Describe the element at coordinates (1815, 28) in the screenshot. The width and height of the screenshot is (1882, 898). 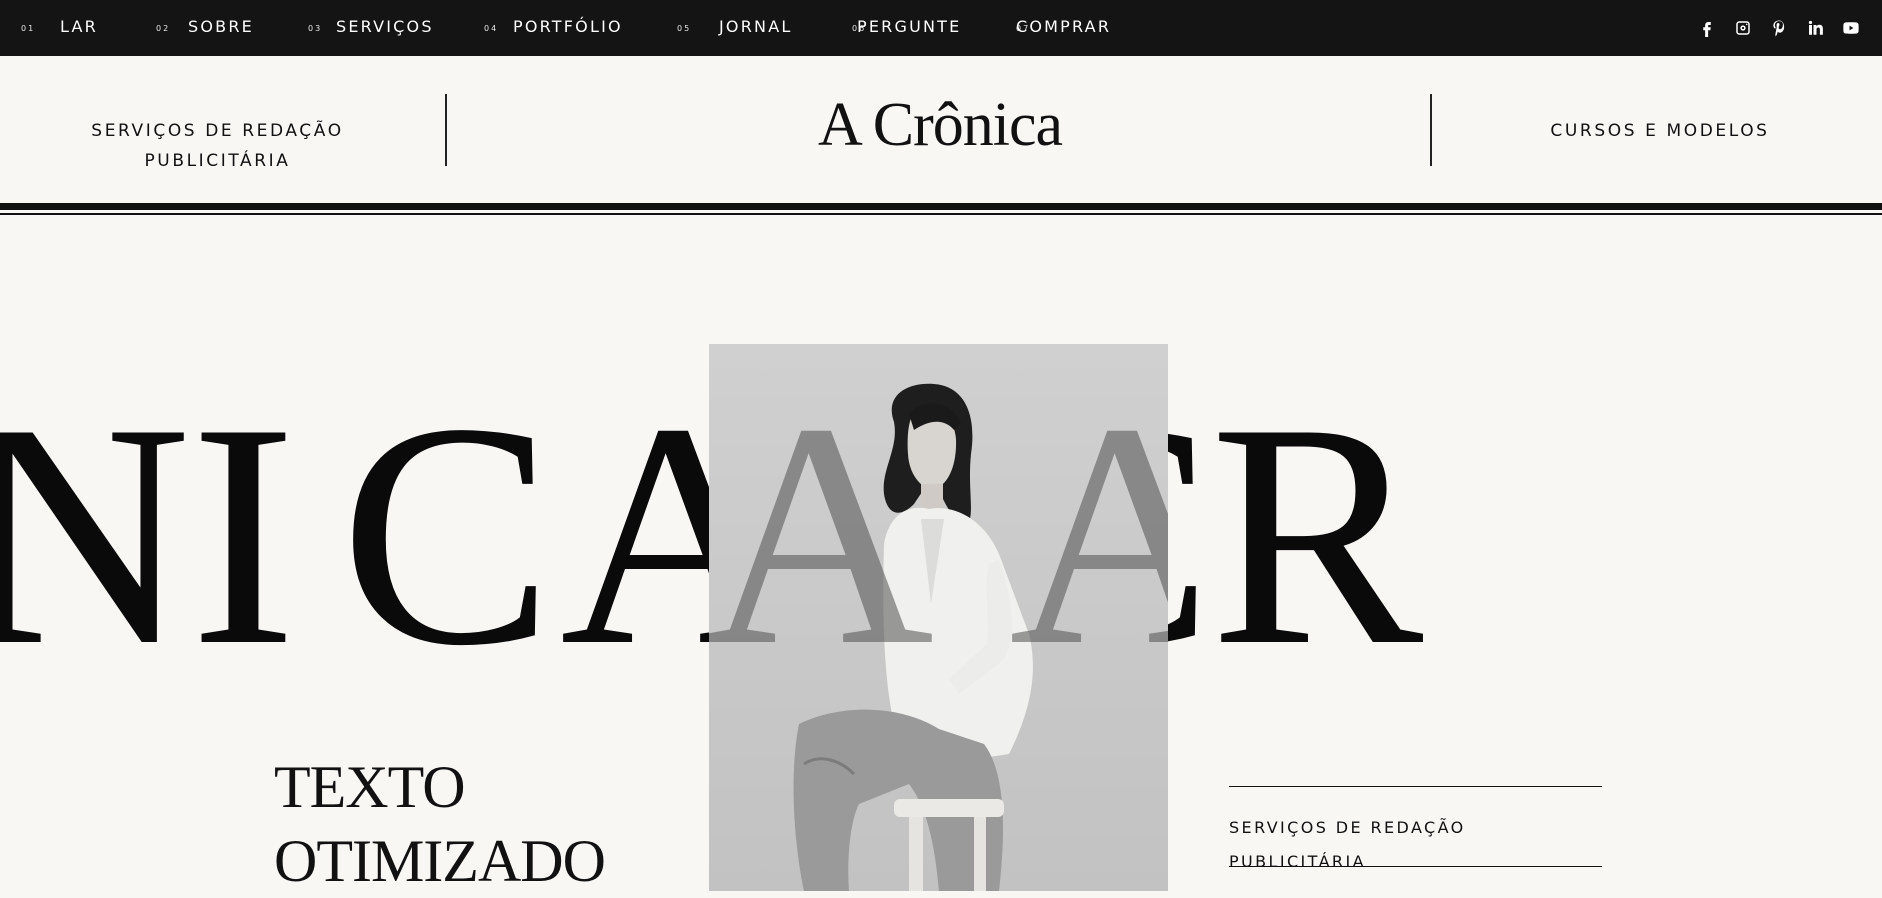
I see `linkedin-icon` at that location.